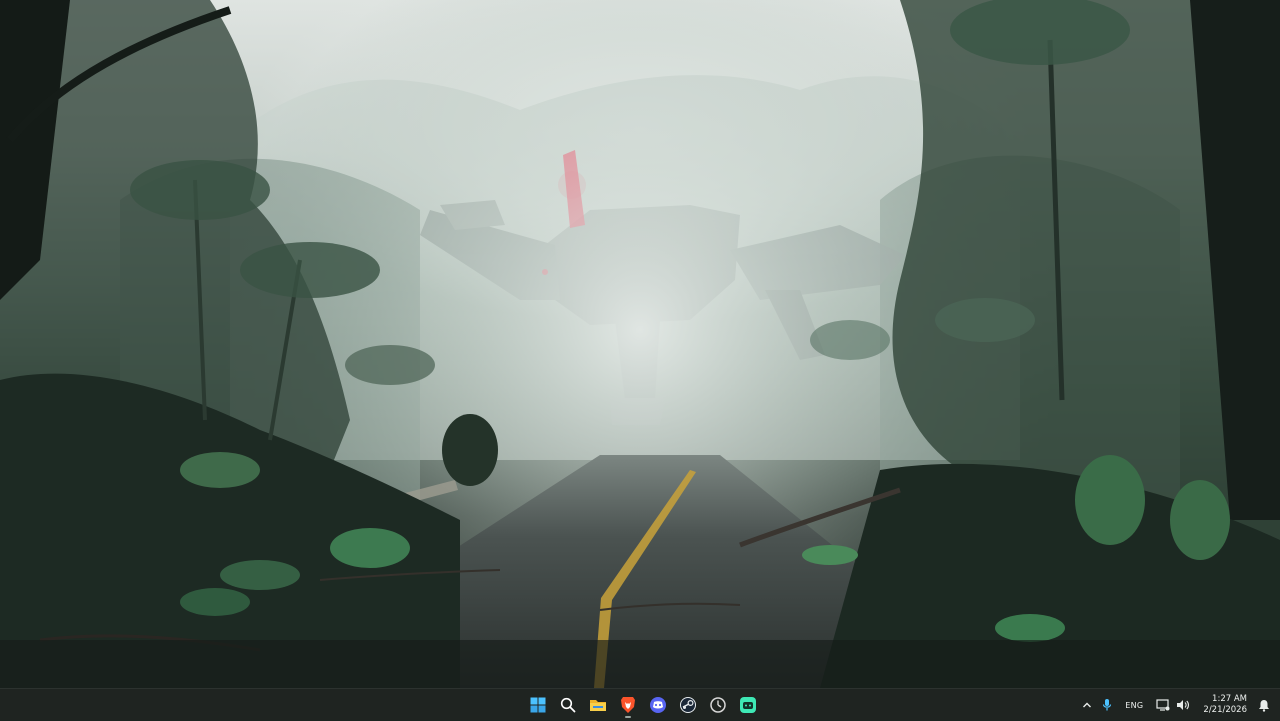 The height and width of the screenshot is (721, 1280). I want to click on clock-time: 1:27 AM, so click(1229, 699).